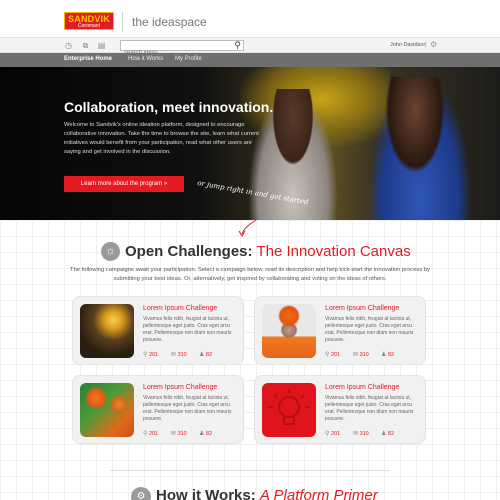  Describe the element at coordinates (141, 493) in the screenshot. I see `gear-icon: ⚙` at that location.